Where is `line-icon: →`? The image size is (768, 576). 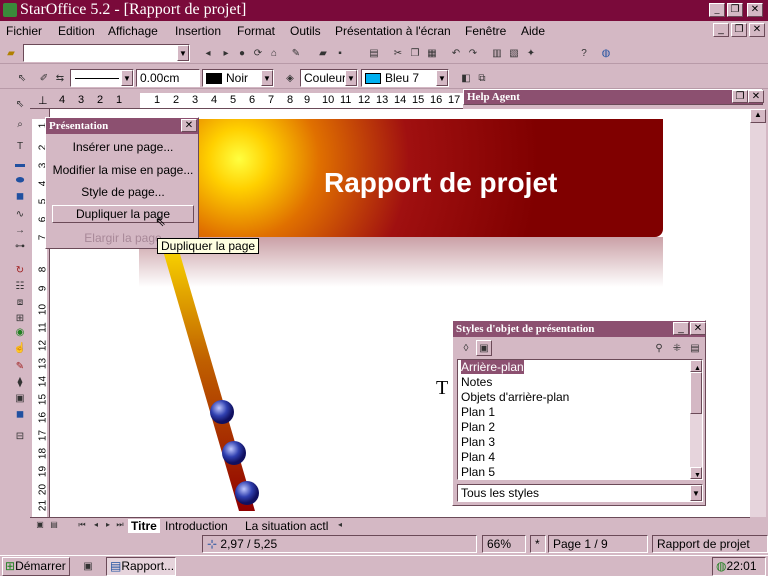
line-icon: → is located at coordinates (20, 230).